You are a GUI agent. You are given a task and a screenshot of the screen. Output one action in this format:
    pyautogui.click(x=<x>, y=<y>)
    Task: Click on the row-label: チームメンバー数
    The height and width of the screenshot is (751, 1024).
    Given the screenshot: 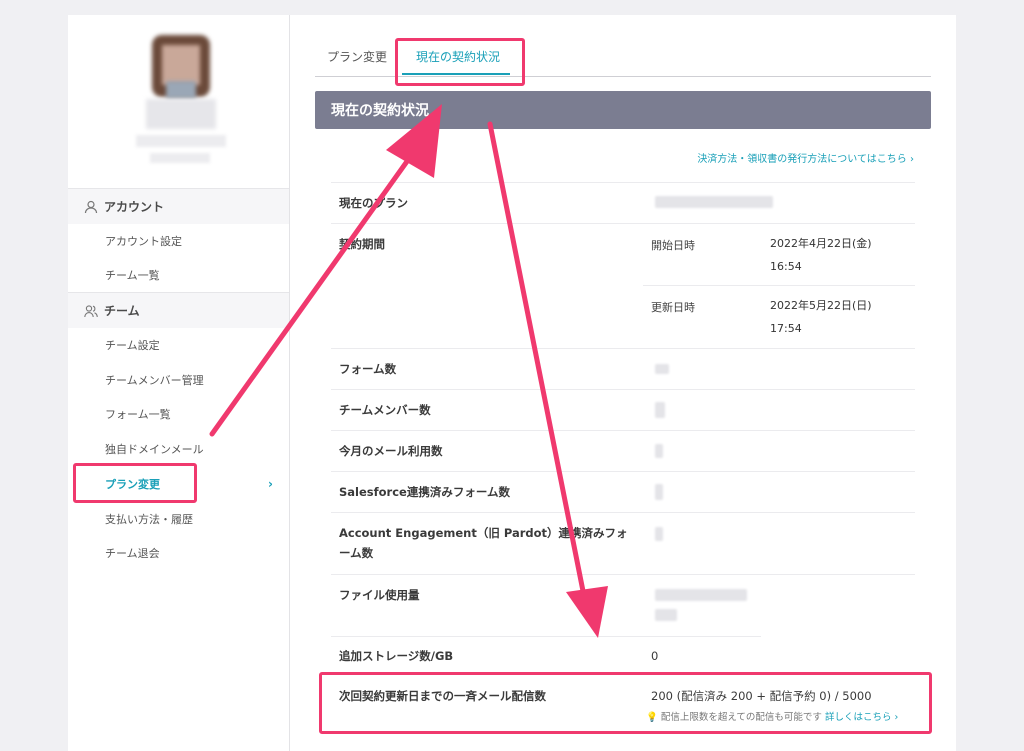 What is the action you would take?
    pyautogui.click(x=385, y=410)
    